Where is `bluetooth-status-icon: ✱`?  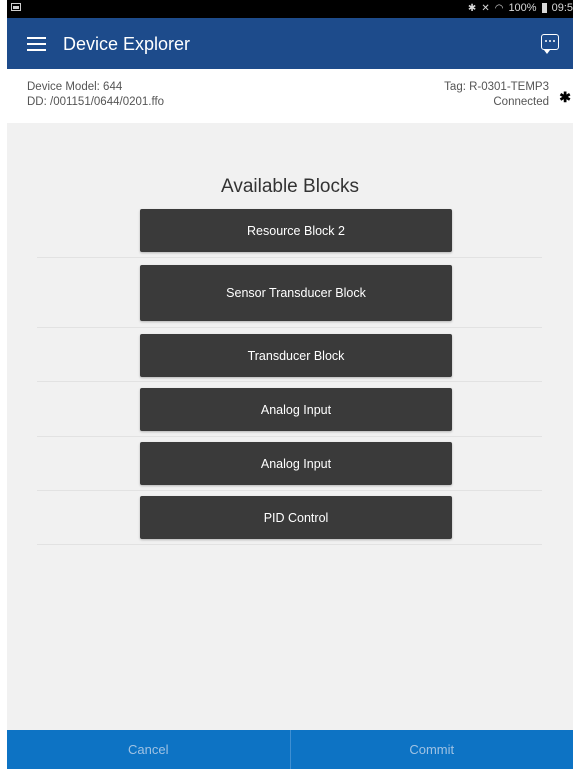
bluetooth-status-icon: ✱ is located at coordinates (472, 8).